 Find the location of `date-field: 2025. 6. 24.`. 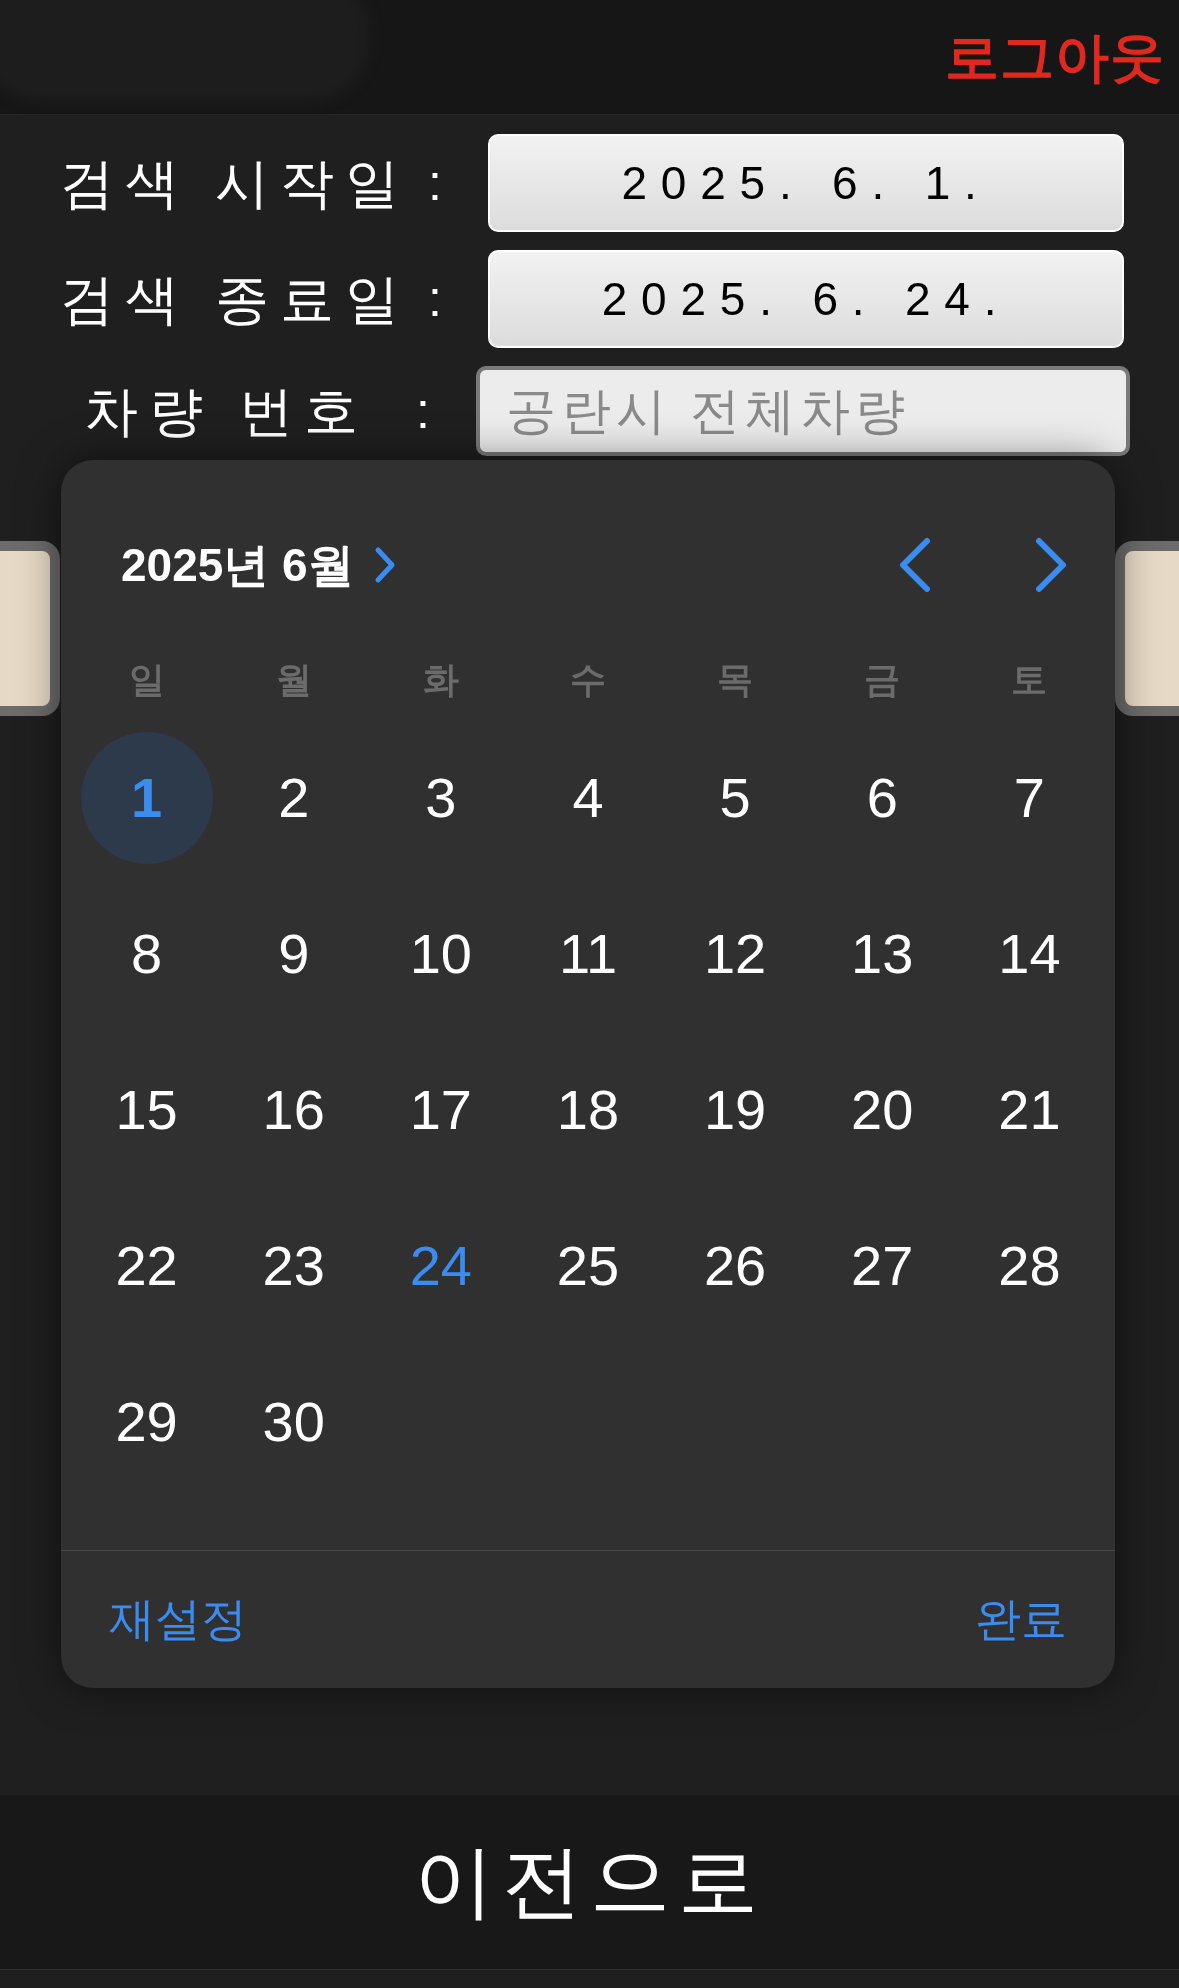

date-field: 2025. 6. 24. is located at coordinates (806, 299).